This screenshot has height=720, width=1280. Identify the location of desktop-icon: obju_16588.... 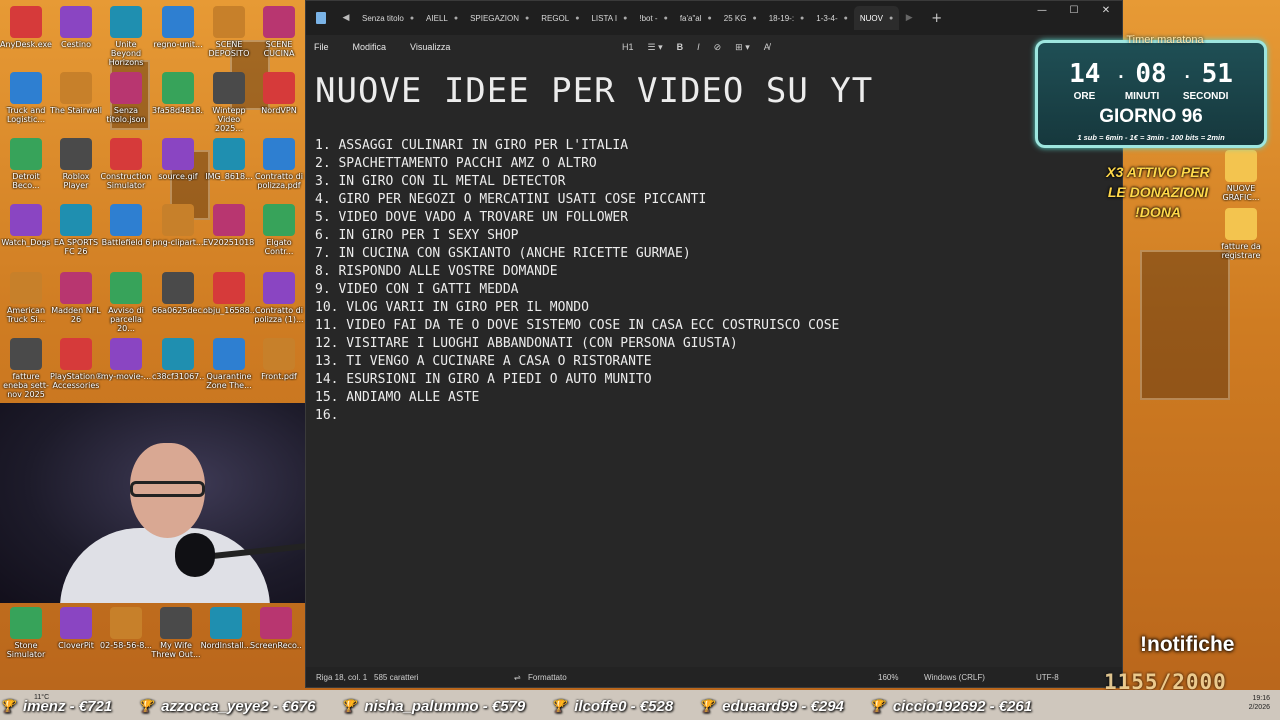
(229, 293).